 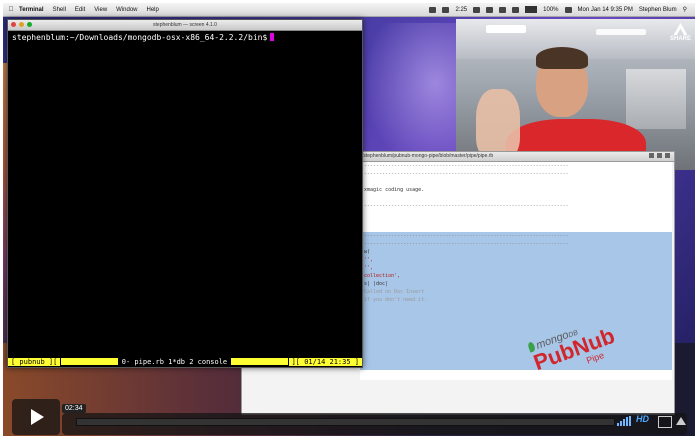 What do you see at coordinates (345, 422) in the screenshot?
I see `progress-bar` at bounding box center [345, 422].